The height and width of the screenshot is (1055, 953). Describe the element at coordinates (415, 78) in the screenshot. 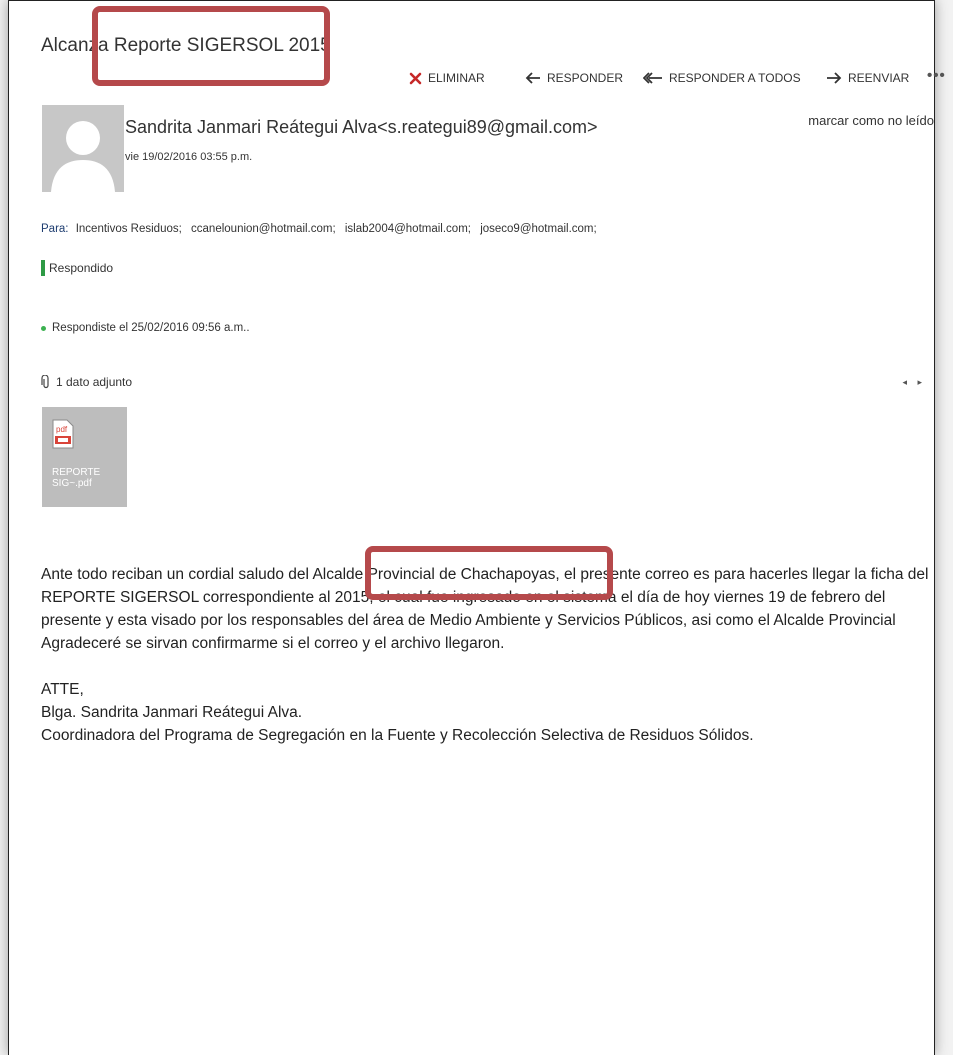

I see `delete-x-icon` at that location.